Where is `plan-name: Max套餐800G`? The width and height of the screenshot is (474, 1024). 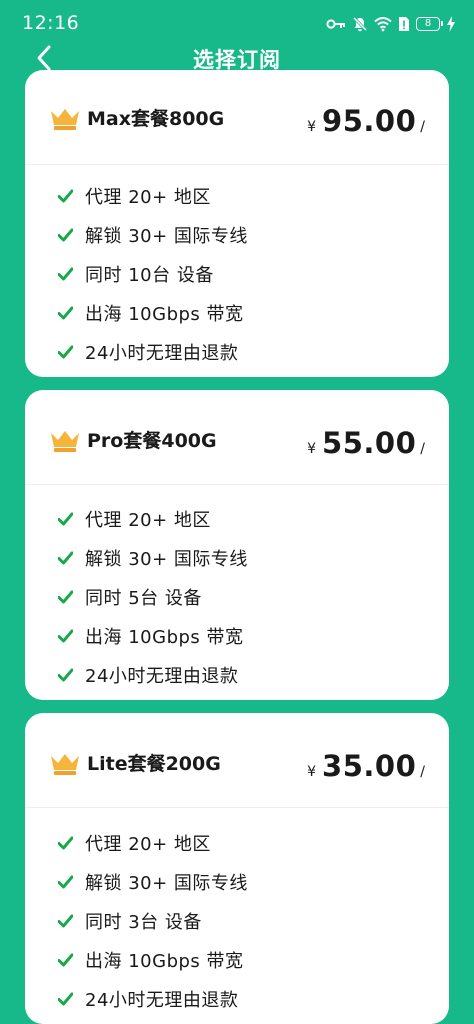
plan-name: Max套餐800G is located at coordinates (156, 119).